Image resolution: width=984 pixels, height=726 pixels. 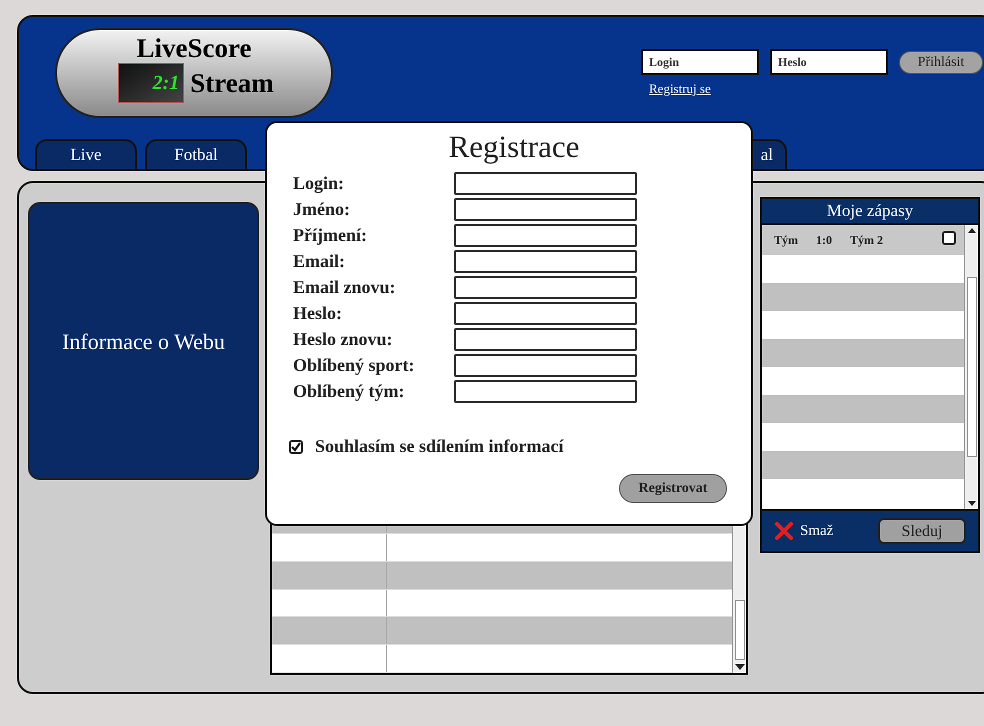 What do you see at coordinates (866, 240) in the screenshot?
I see `column-header: Tým 2` at bounding box center [866, 240].